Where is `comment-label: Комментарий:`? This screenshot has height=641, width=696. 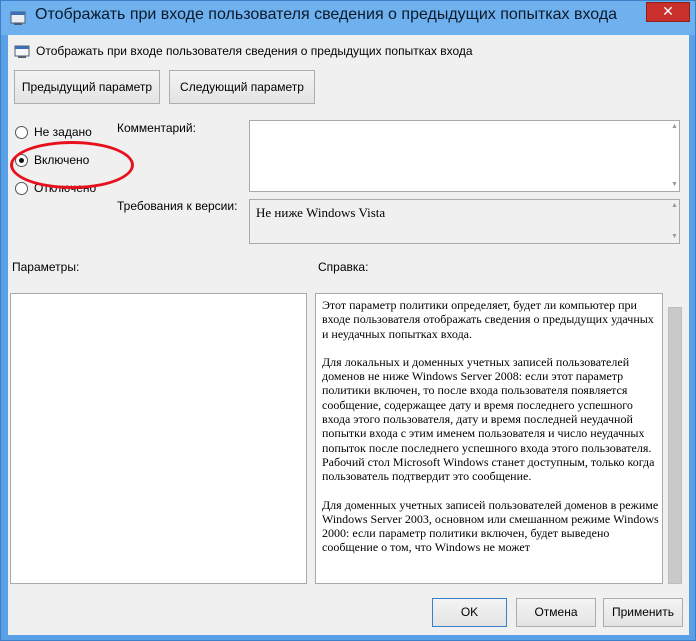
comment-label: Комментарий: is located at coordinates (156, 128).